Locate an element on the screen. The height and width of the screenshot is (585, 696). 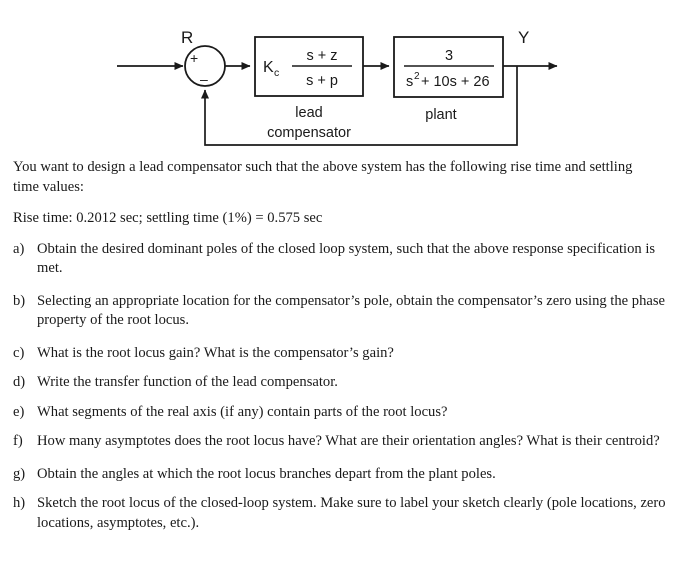
compensator-denominator: s + p is located at coordinates (322, 81).